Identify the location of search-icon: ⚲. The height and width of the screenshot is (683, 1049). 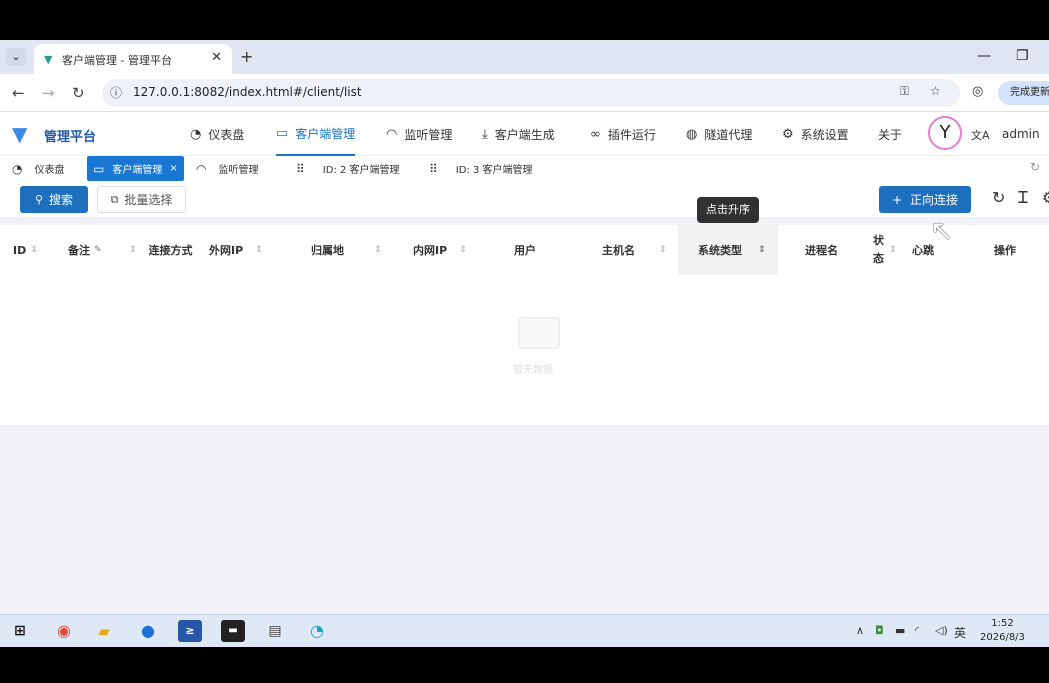
(39, 199).